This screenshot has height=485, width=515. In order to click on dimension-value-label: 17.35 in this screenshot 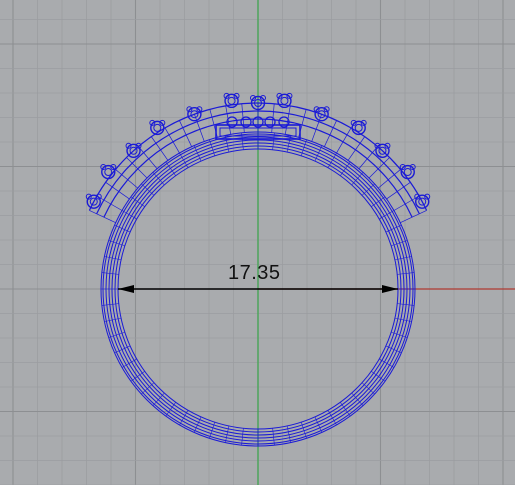, I will do `click(254, 273)`.